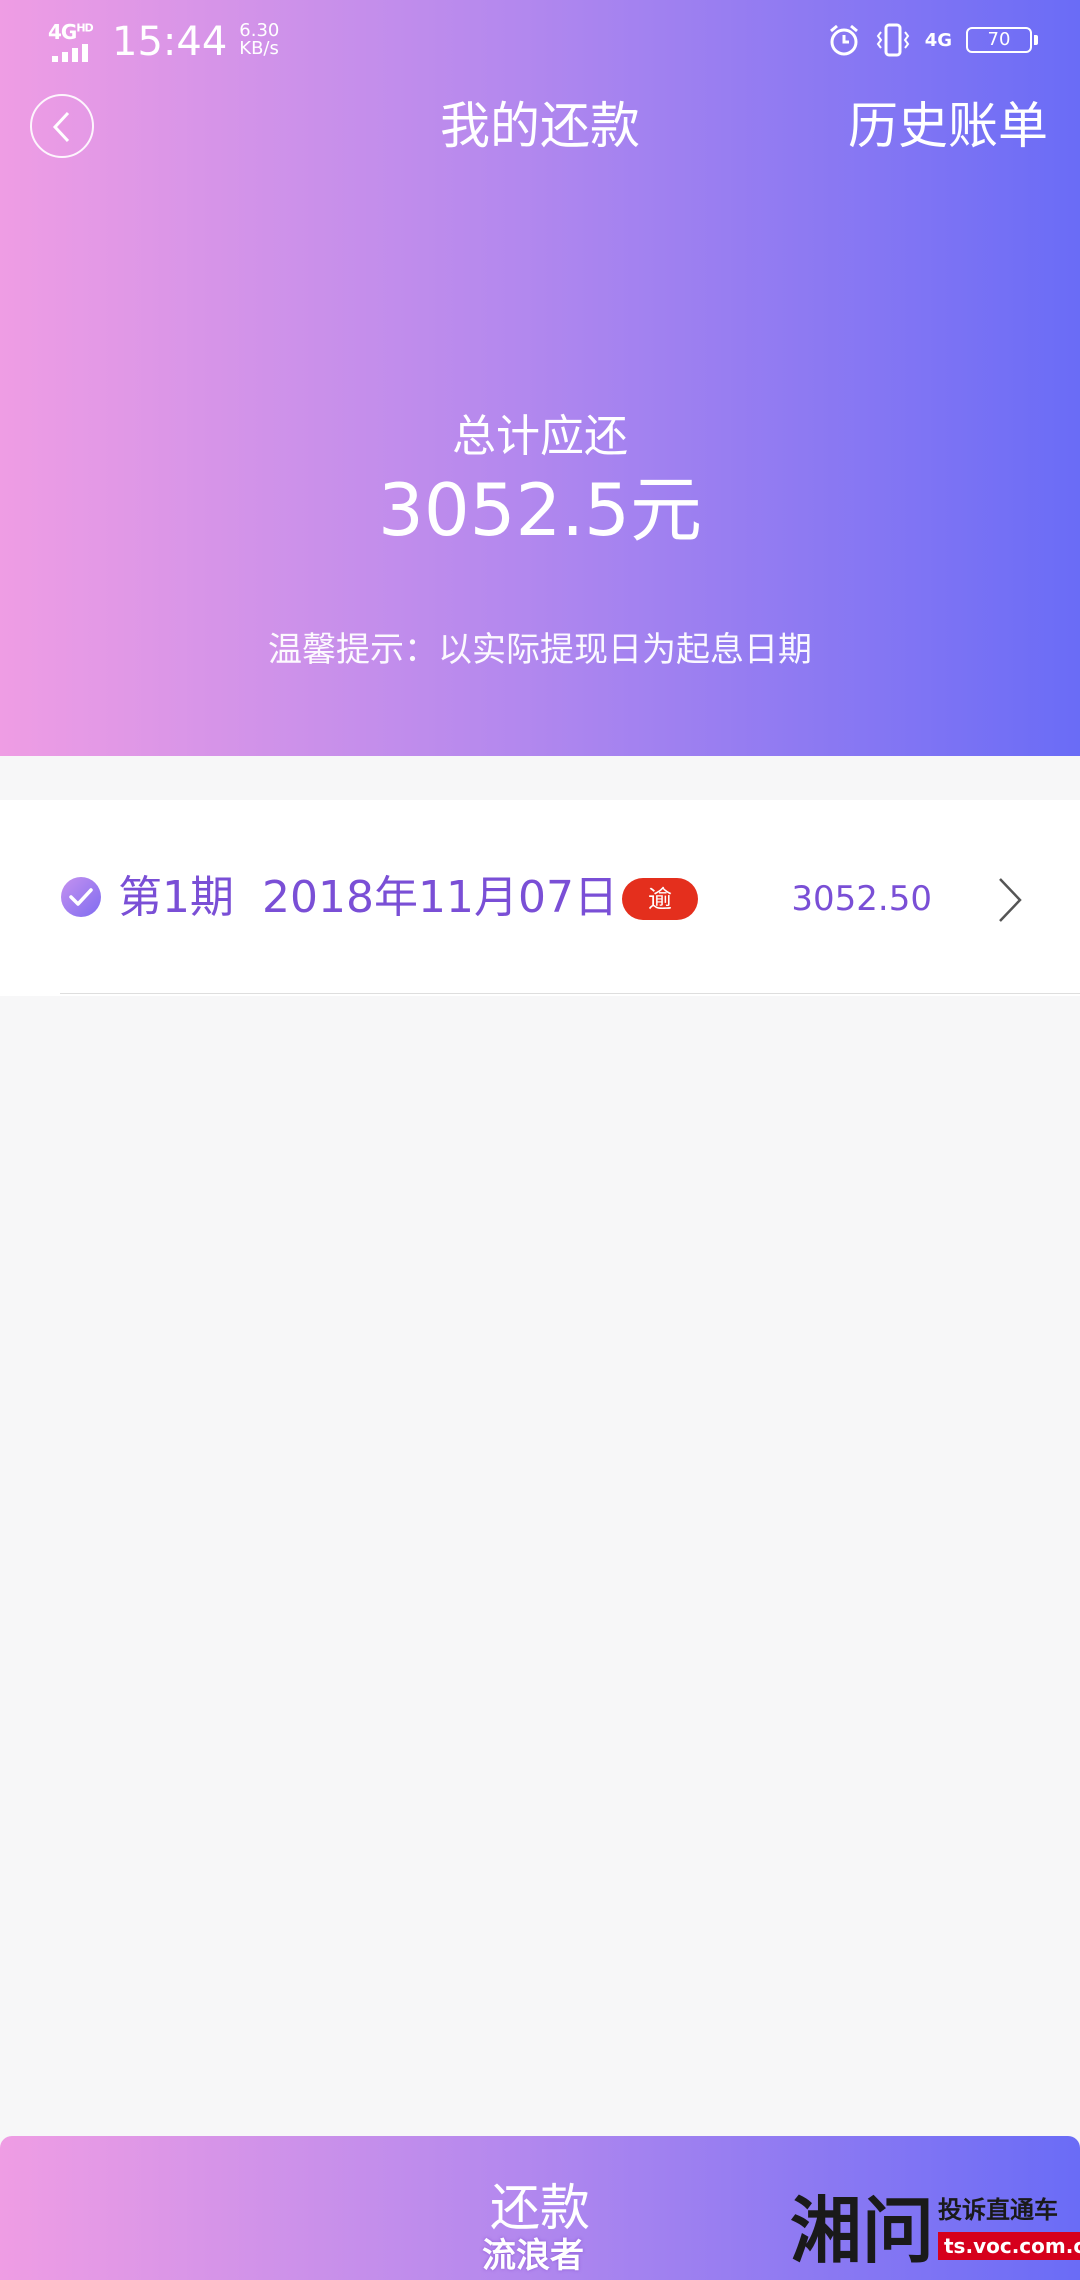 The width and height of the screenshot is (1080, 2280). Describe the element at coordinates (998, 2210) in the screenshot. I see `watermark-slogan: 投诉直通车` at that location.